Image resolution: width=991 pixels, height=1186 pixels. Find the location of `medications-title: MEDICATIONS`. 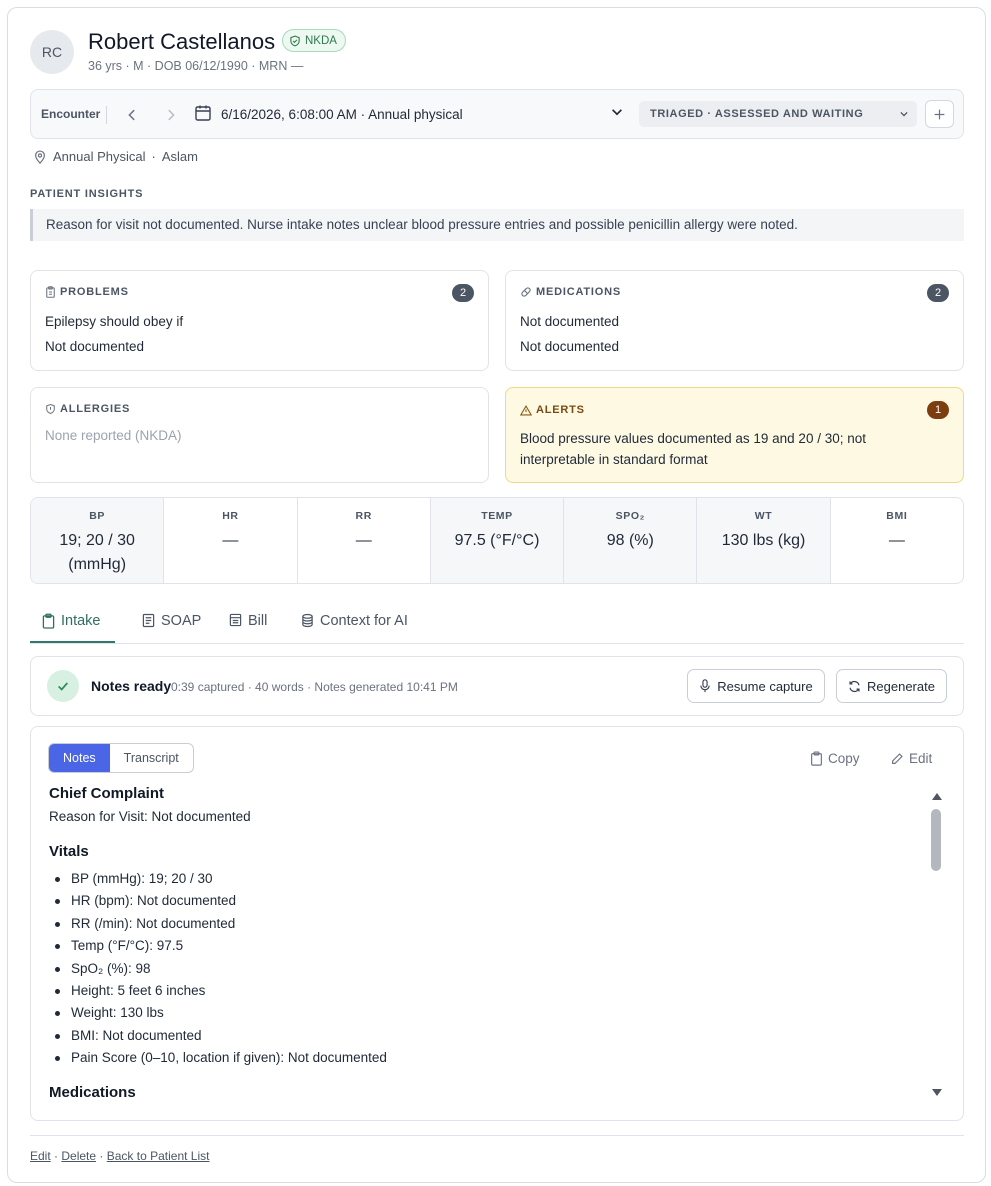

medications-title: MEDICATIONS is located at coordinates (578, 292).